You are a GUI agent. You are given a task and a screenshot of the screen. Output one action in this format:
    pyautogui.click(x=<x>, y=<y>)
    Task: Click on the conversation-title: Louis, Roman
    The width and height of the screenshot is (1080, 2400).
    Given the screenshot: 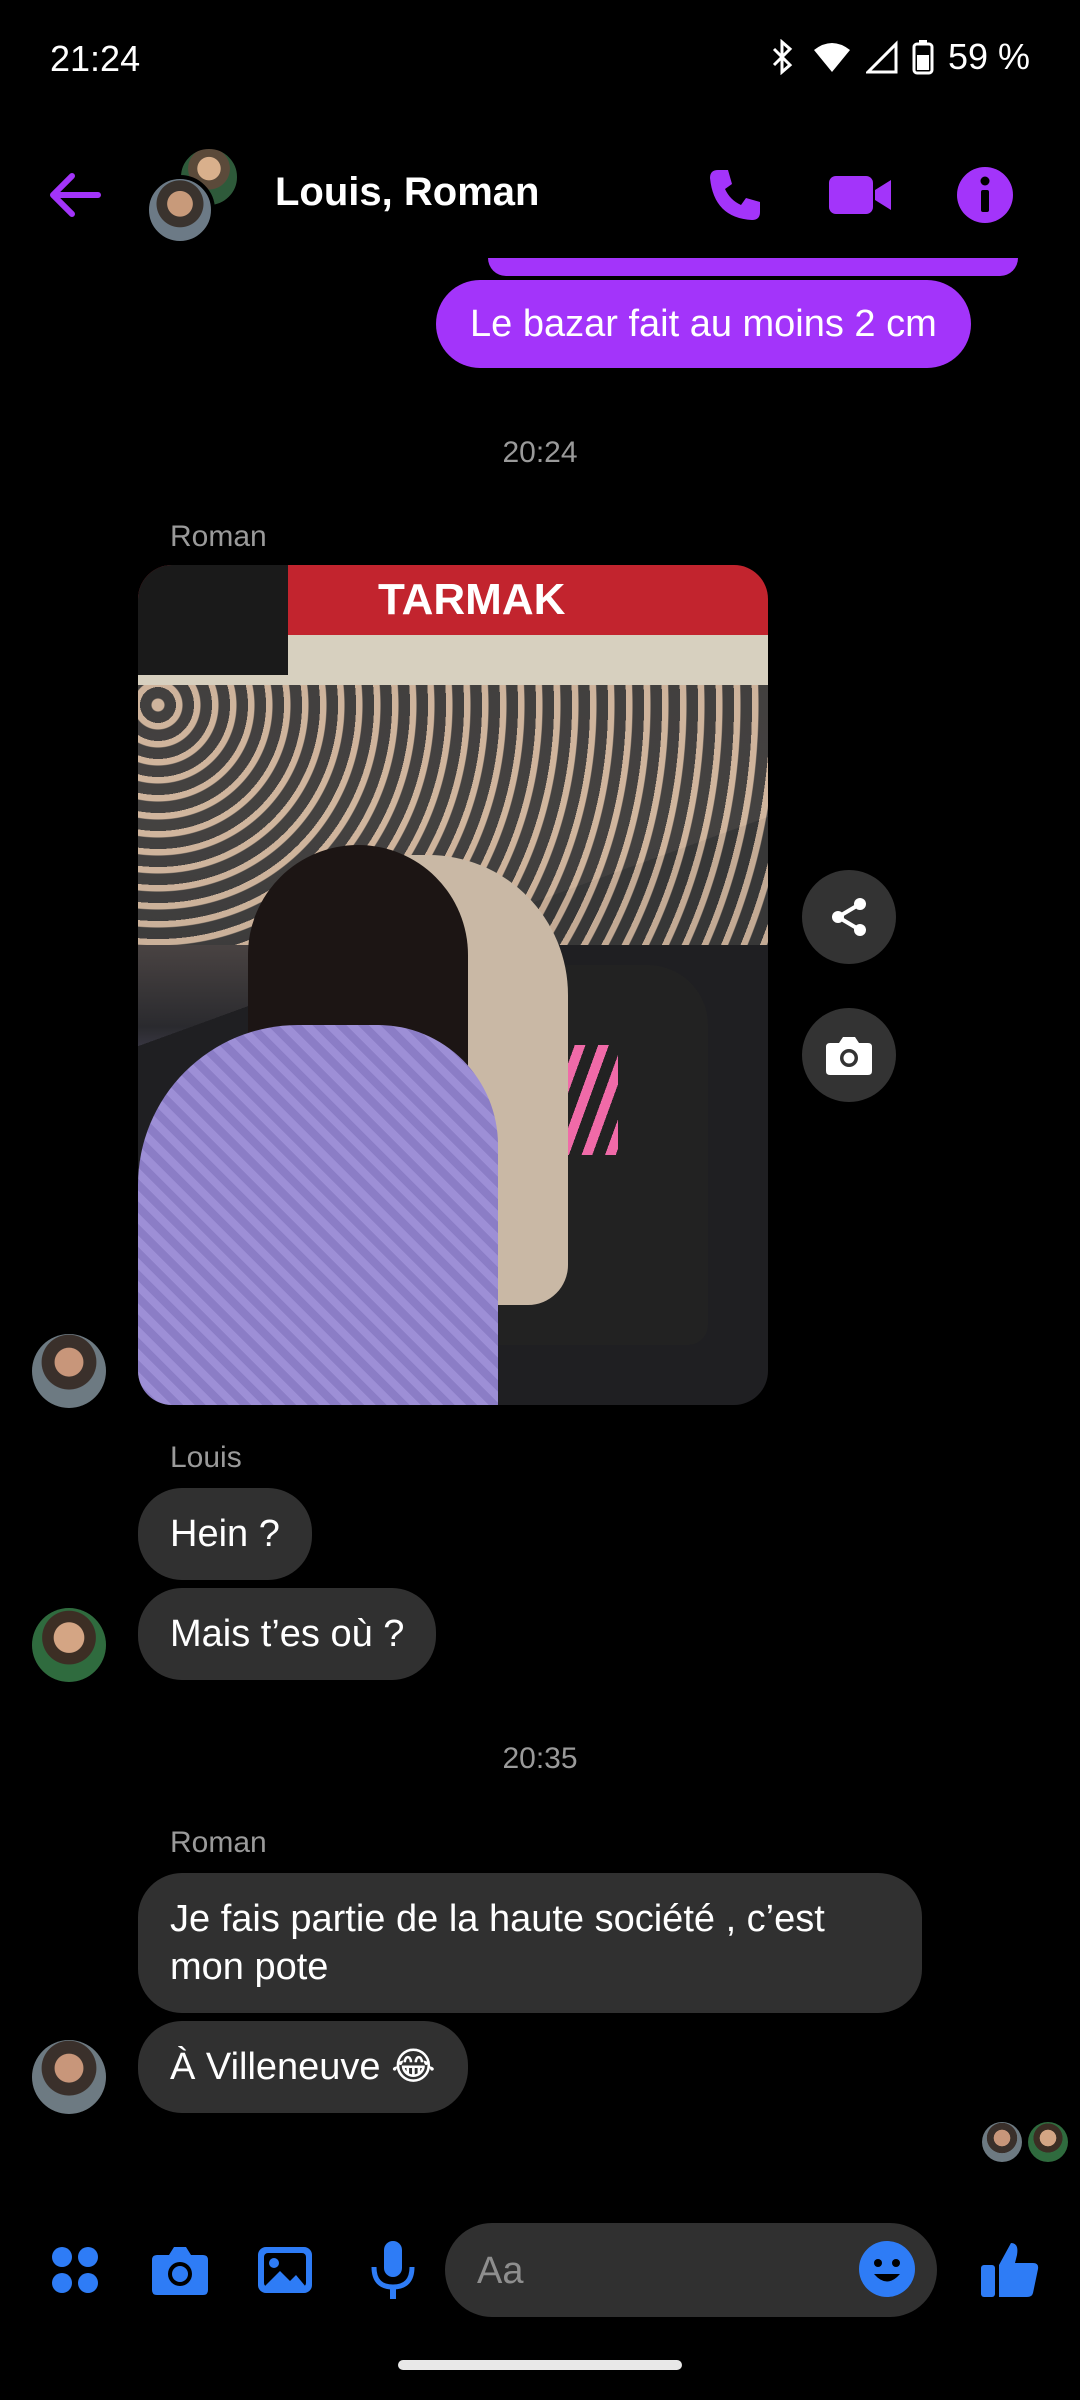 What is the action you would take?
    pyautogui.click(x=407, y=192)
    